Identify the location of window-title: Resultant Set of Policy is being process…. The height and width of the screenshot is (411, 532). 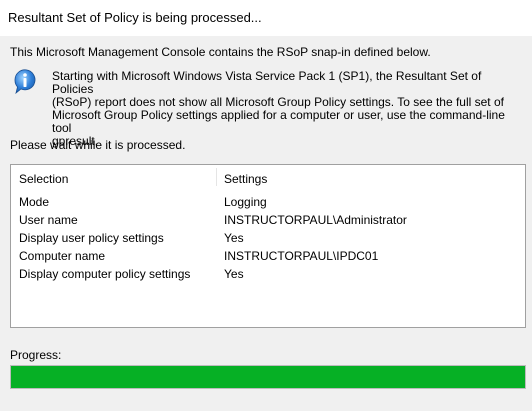
(135, 17).